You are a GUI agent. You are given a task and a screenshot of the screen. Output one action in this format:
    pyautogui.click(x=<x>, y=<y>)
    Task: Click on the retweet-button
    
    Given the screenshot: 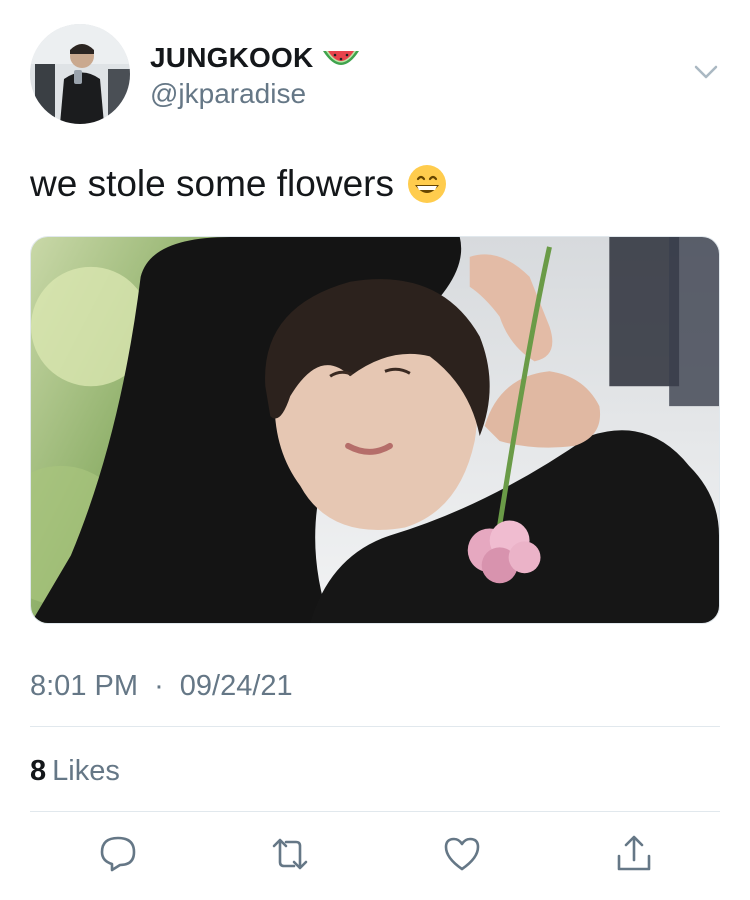 What is the action you would take?
    pyautogui.click(x=290, y=854)
    